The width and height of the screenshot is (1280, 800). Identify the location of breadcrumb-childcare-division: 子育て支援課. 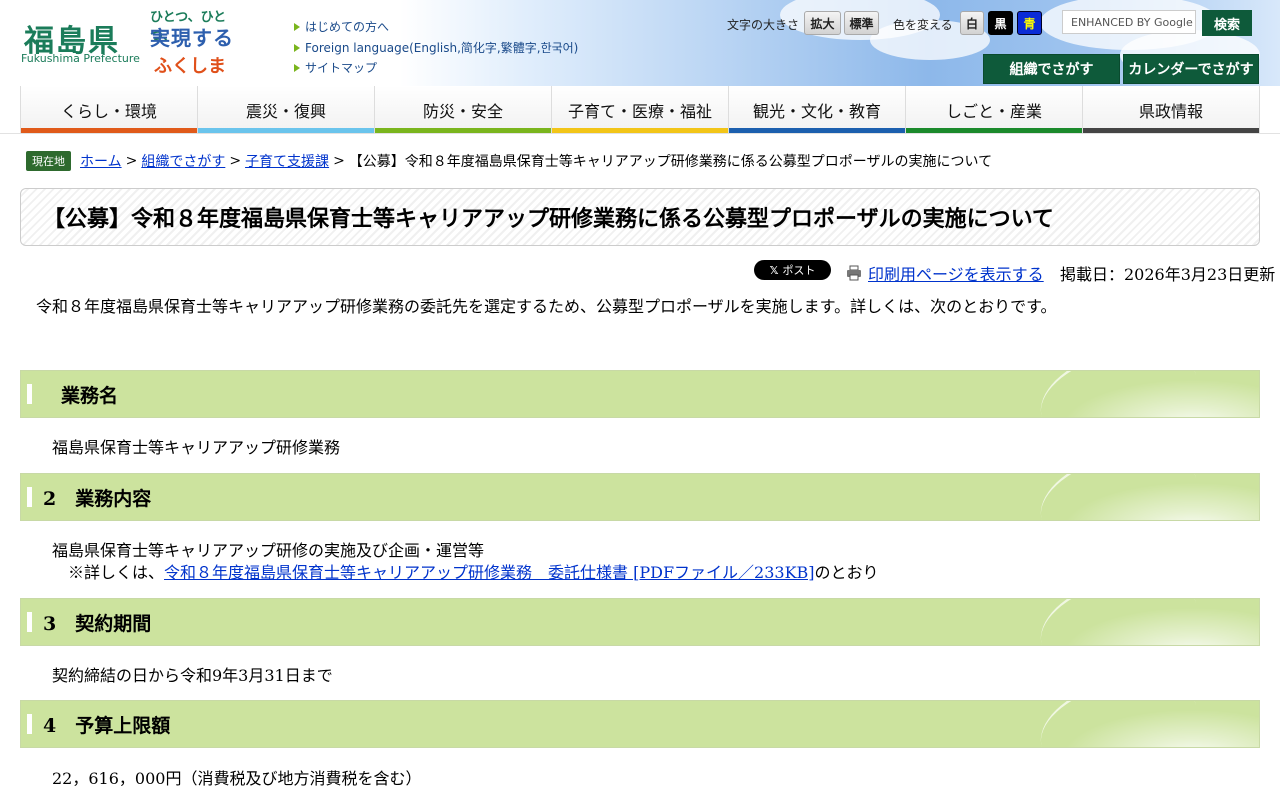
(287, 161).